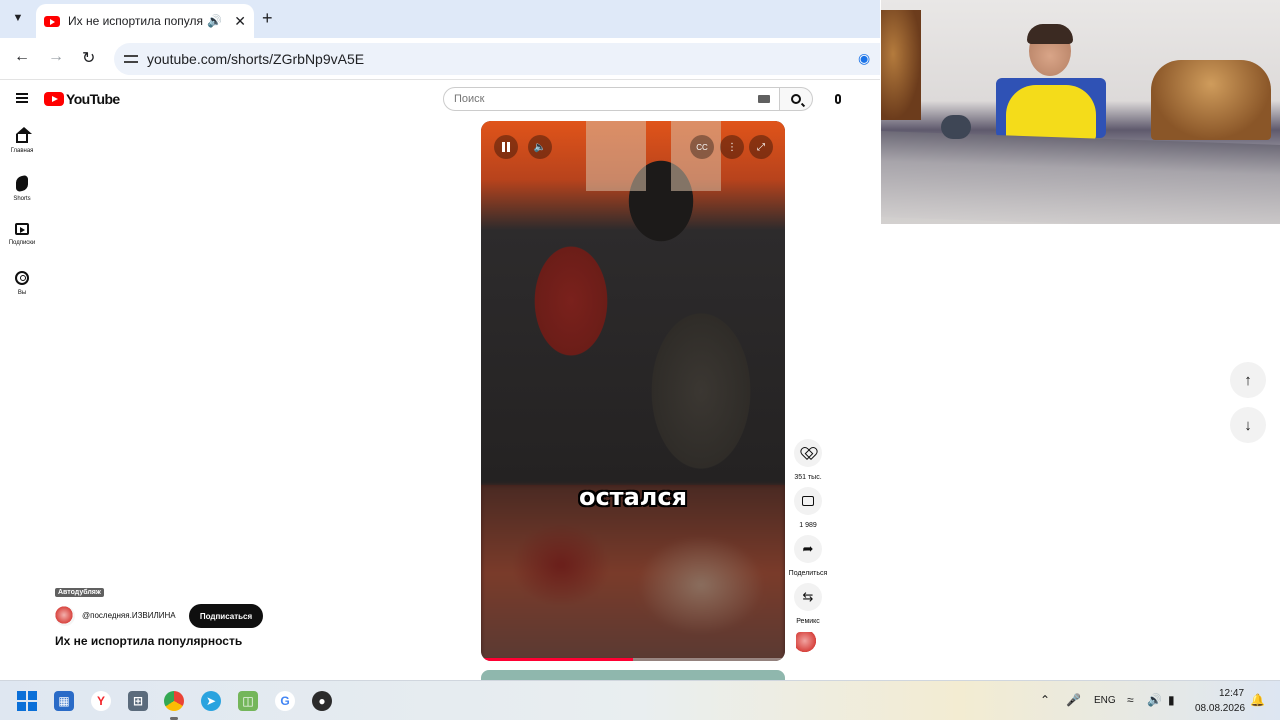 The image size is (1280, 720). I want to click on channel-avatar, so click(65, 616).